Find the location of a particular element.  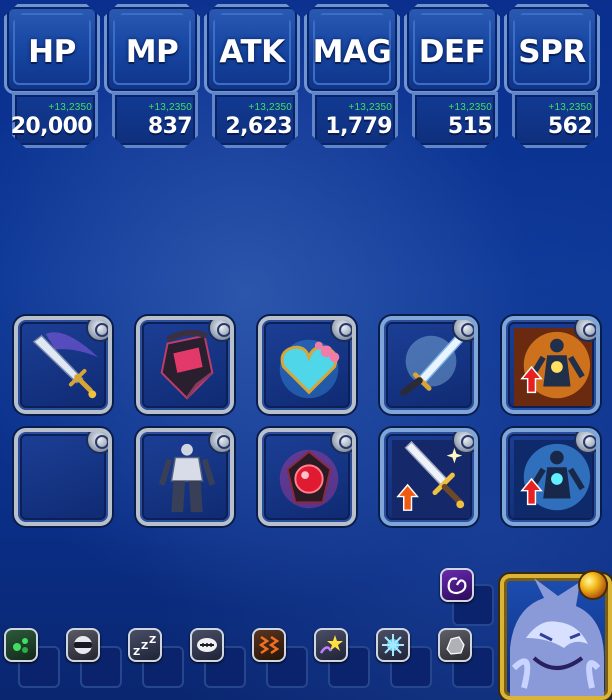

stat-value: 1,779 is located at coordinates (358, 126).